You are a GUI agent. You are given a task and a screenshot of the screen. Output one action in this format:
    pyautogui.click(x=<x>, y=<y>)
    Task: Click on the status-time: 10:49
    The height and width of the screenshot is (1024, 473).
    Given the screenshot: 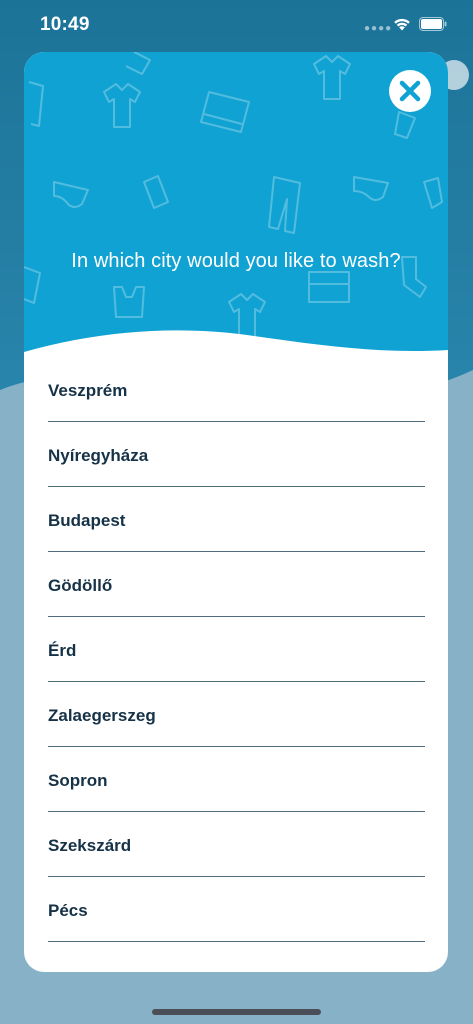 What is the action you would take?
    pyautogui.click(x=65, y=24)
    